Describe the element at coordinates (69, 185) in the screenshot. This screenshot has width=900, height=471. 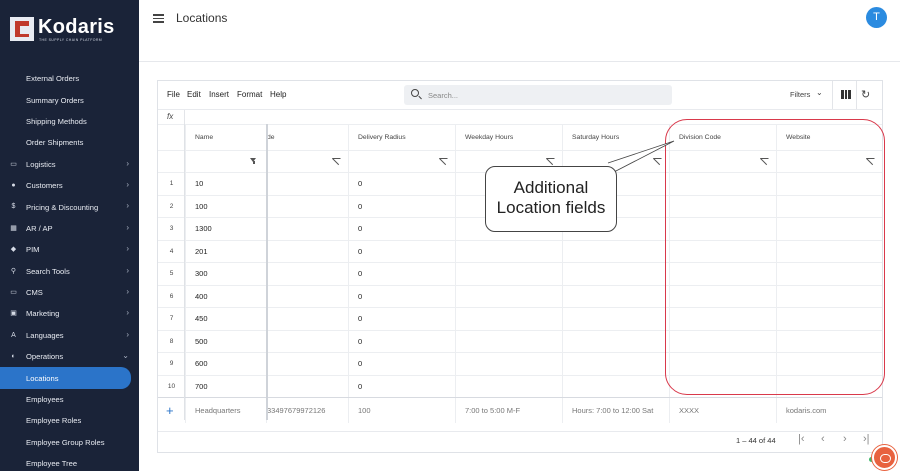
I see `sidebar-item-customers: ● Customers ›` at that location.